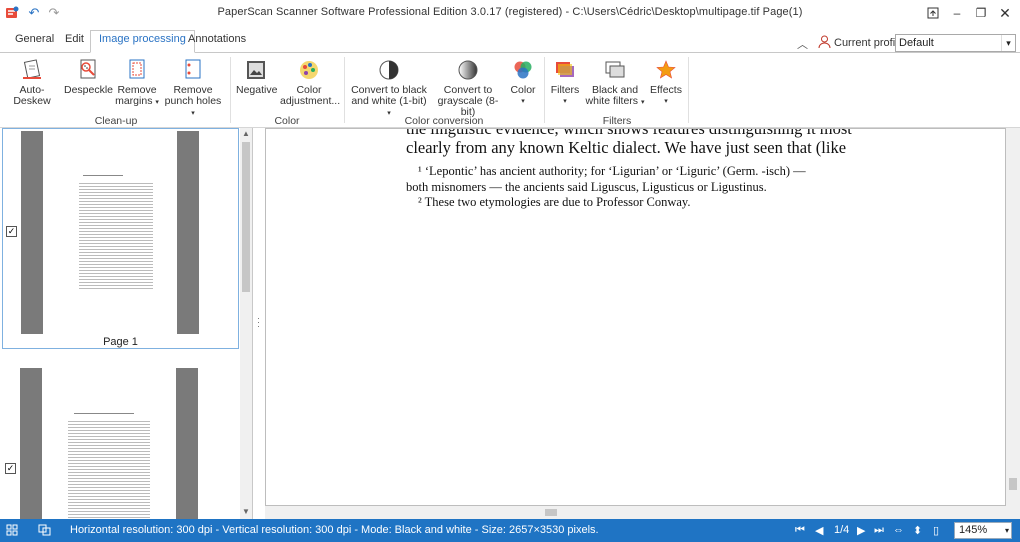  Describe the element at coordinates (11, 231) in the screenshot. I see `page-1-checkbox: ✓` at that location.